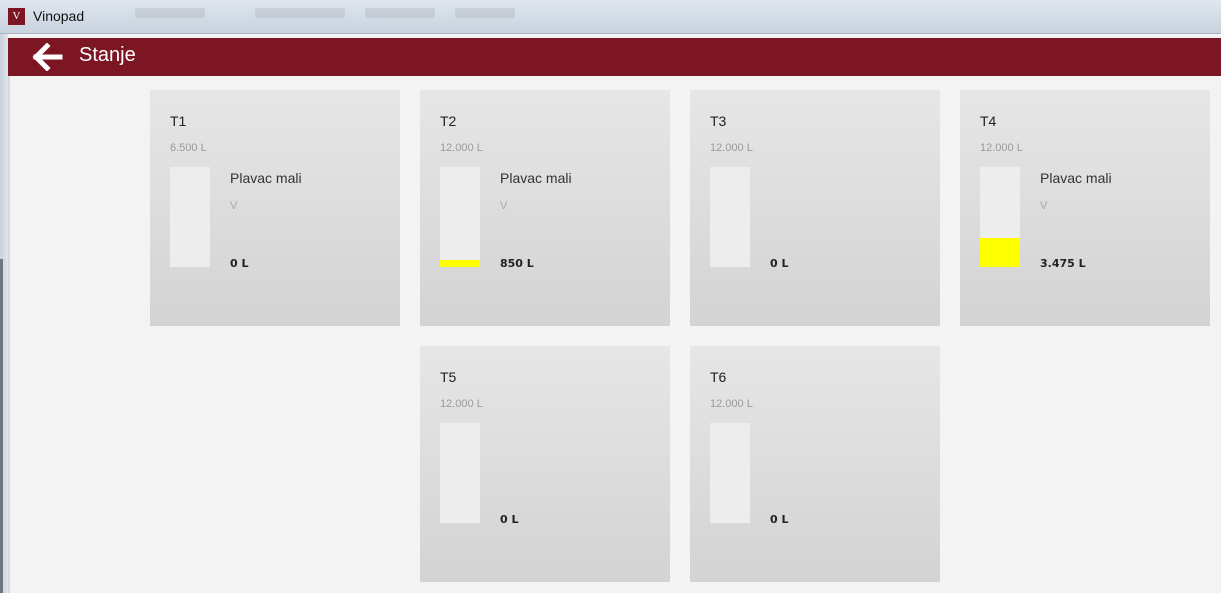  Describe the element at coordinates (718, 121) in the screenshot. I see `tank-name: T3` at that location.